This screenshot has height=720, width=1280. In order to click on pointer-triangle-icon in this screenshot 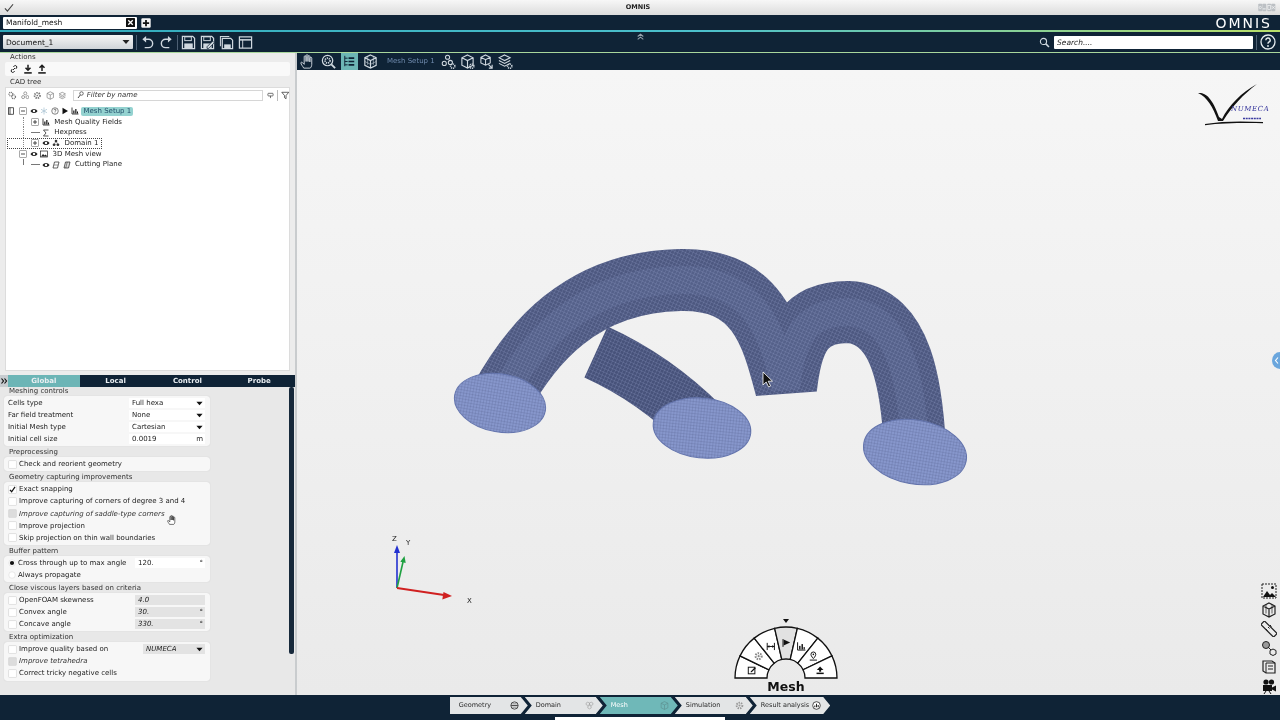, I will do `click(786, 621)`.